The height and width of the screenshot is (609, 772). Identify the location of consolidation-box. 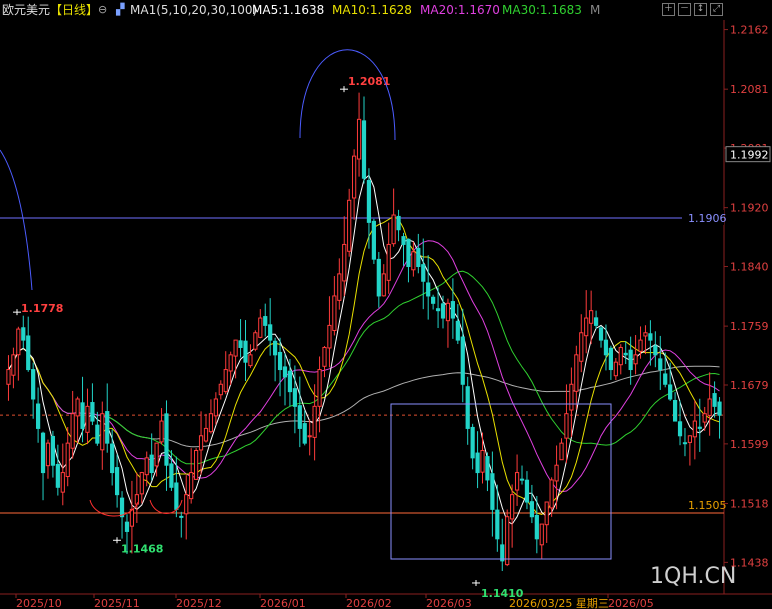
(501, 481).